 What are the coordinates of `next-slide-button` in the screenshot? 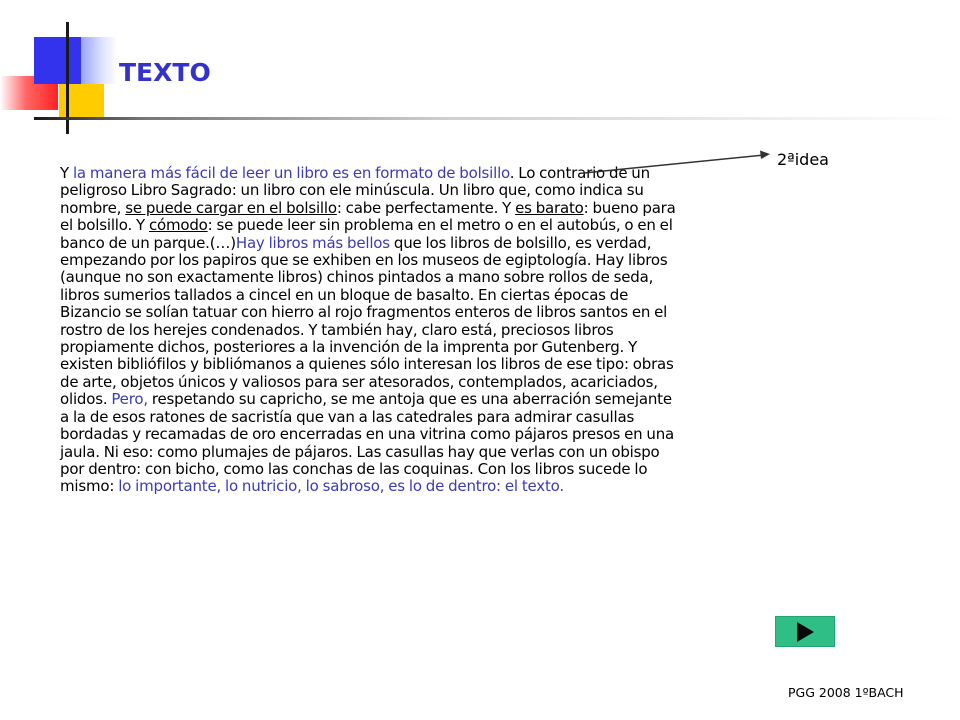 It's located at (805, 631).